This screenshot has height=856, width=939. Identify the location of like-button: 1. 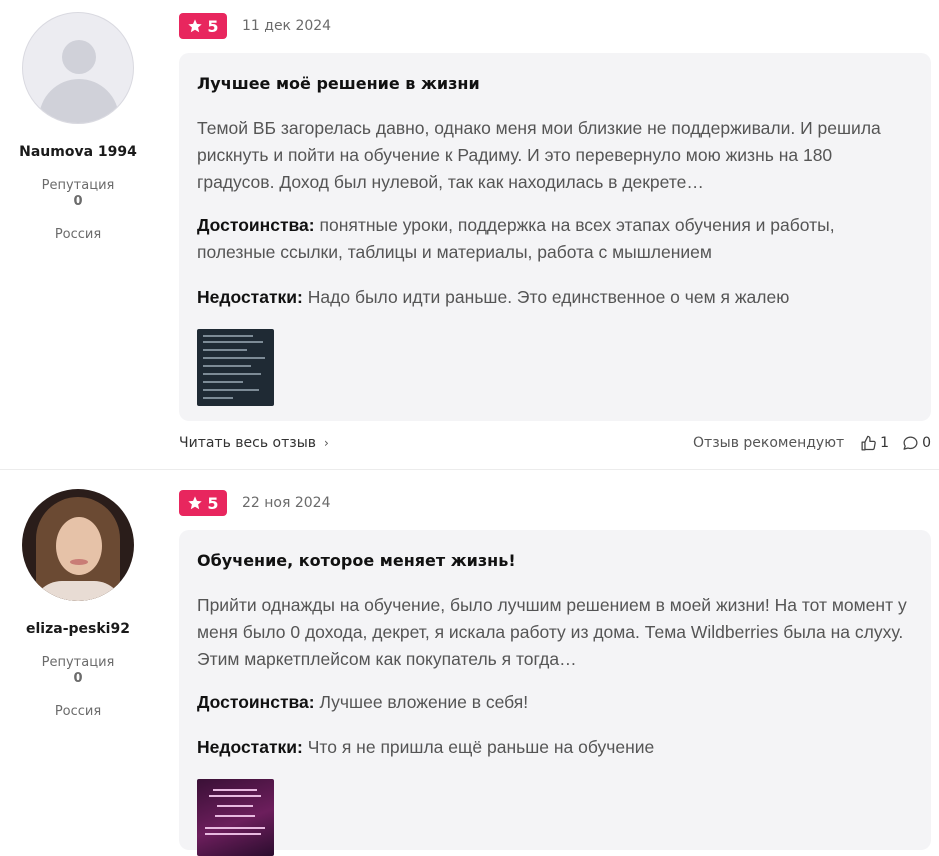
(874, 443).